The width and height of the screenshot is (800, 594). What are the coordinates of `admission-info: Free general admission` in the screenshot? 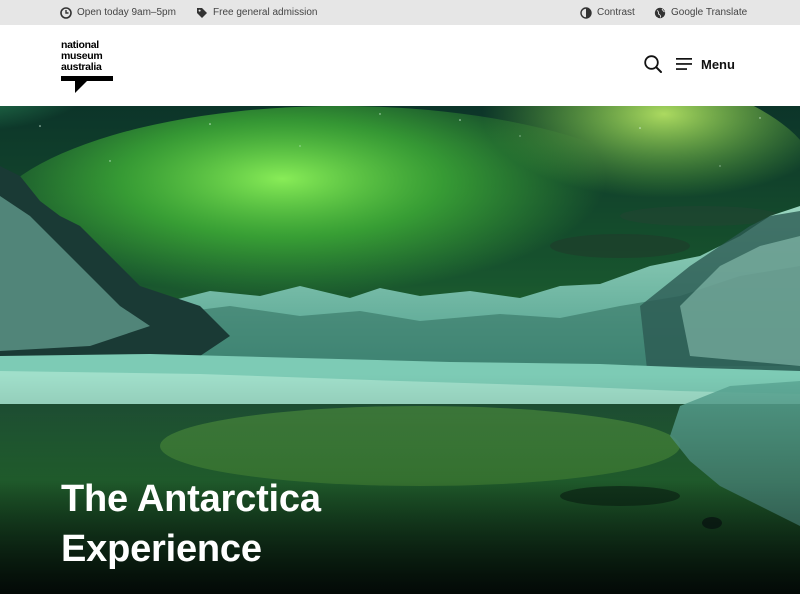 It's located at (257, 12).